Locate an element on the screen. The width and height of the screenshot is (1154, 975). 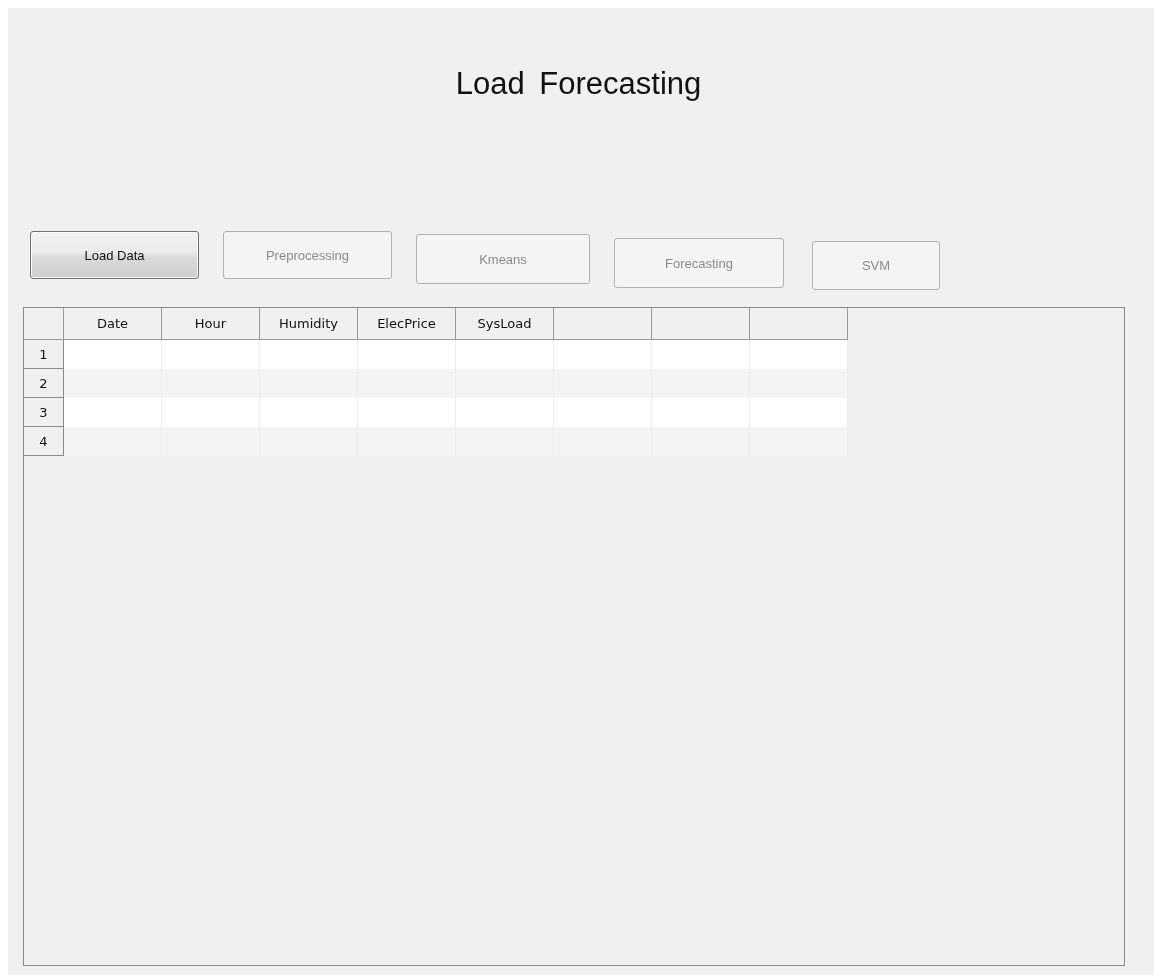
row-header: 4 is located at coordinates (44, 441).